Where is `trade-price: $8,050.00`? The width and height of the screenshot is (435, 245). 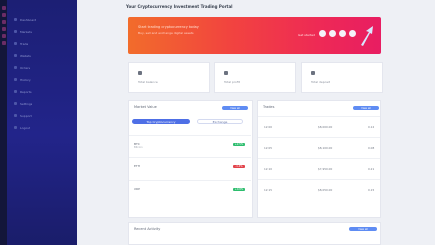 trade-price: $8,050.00 is located at coordinates (325, 190).